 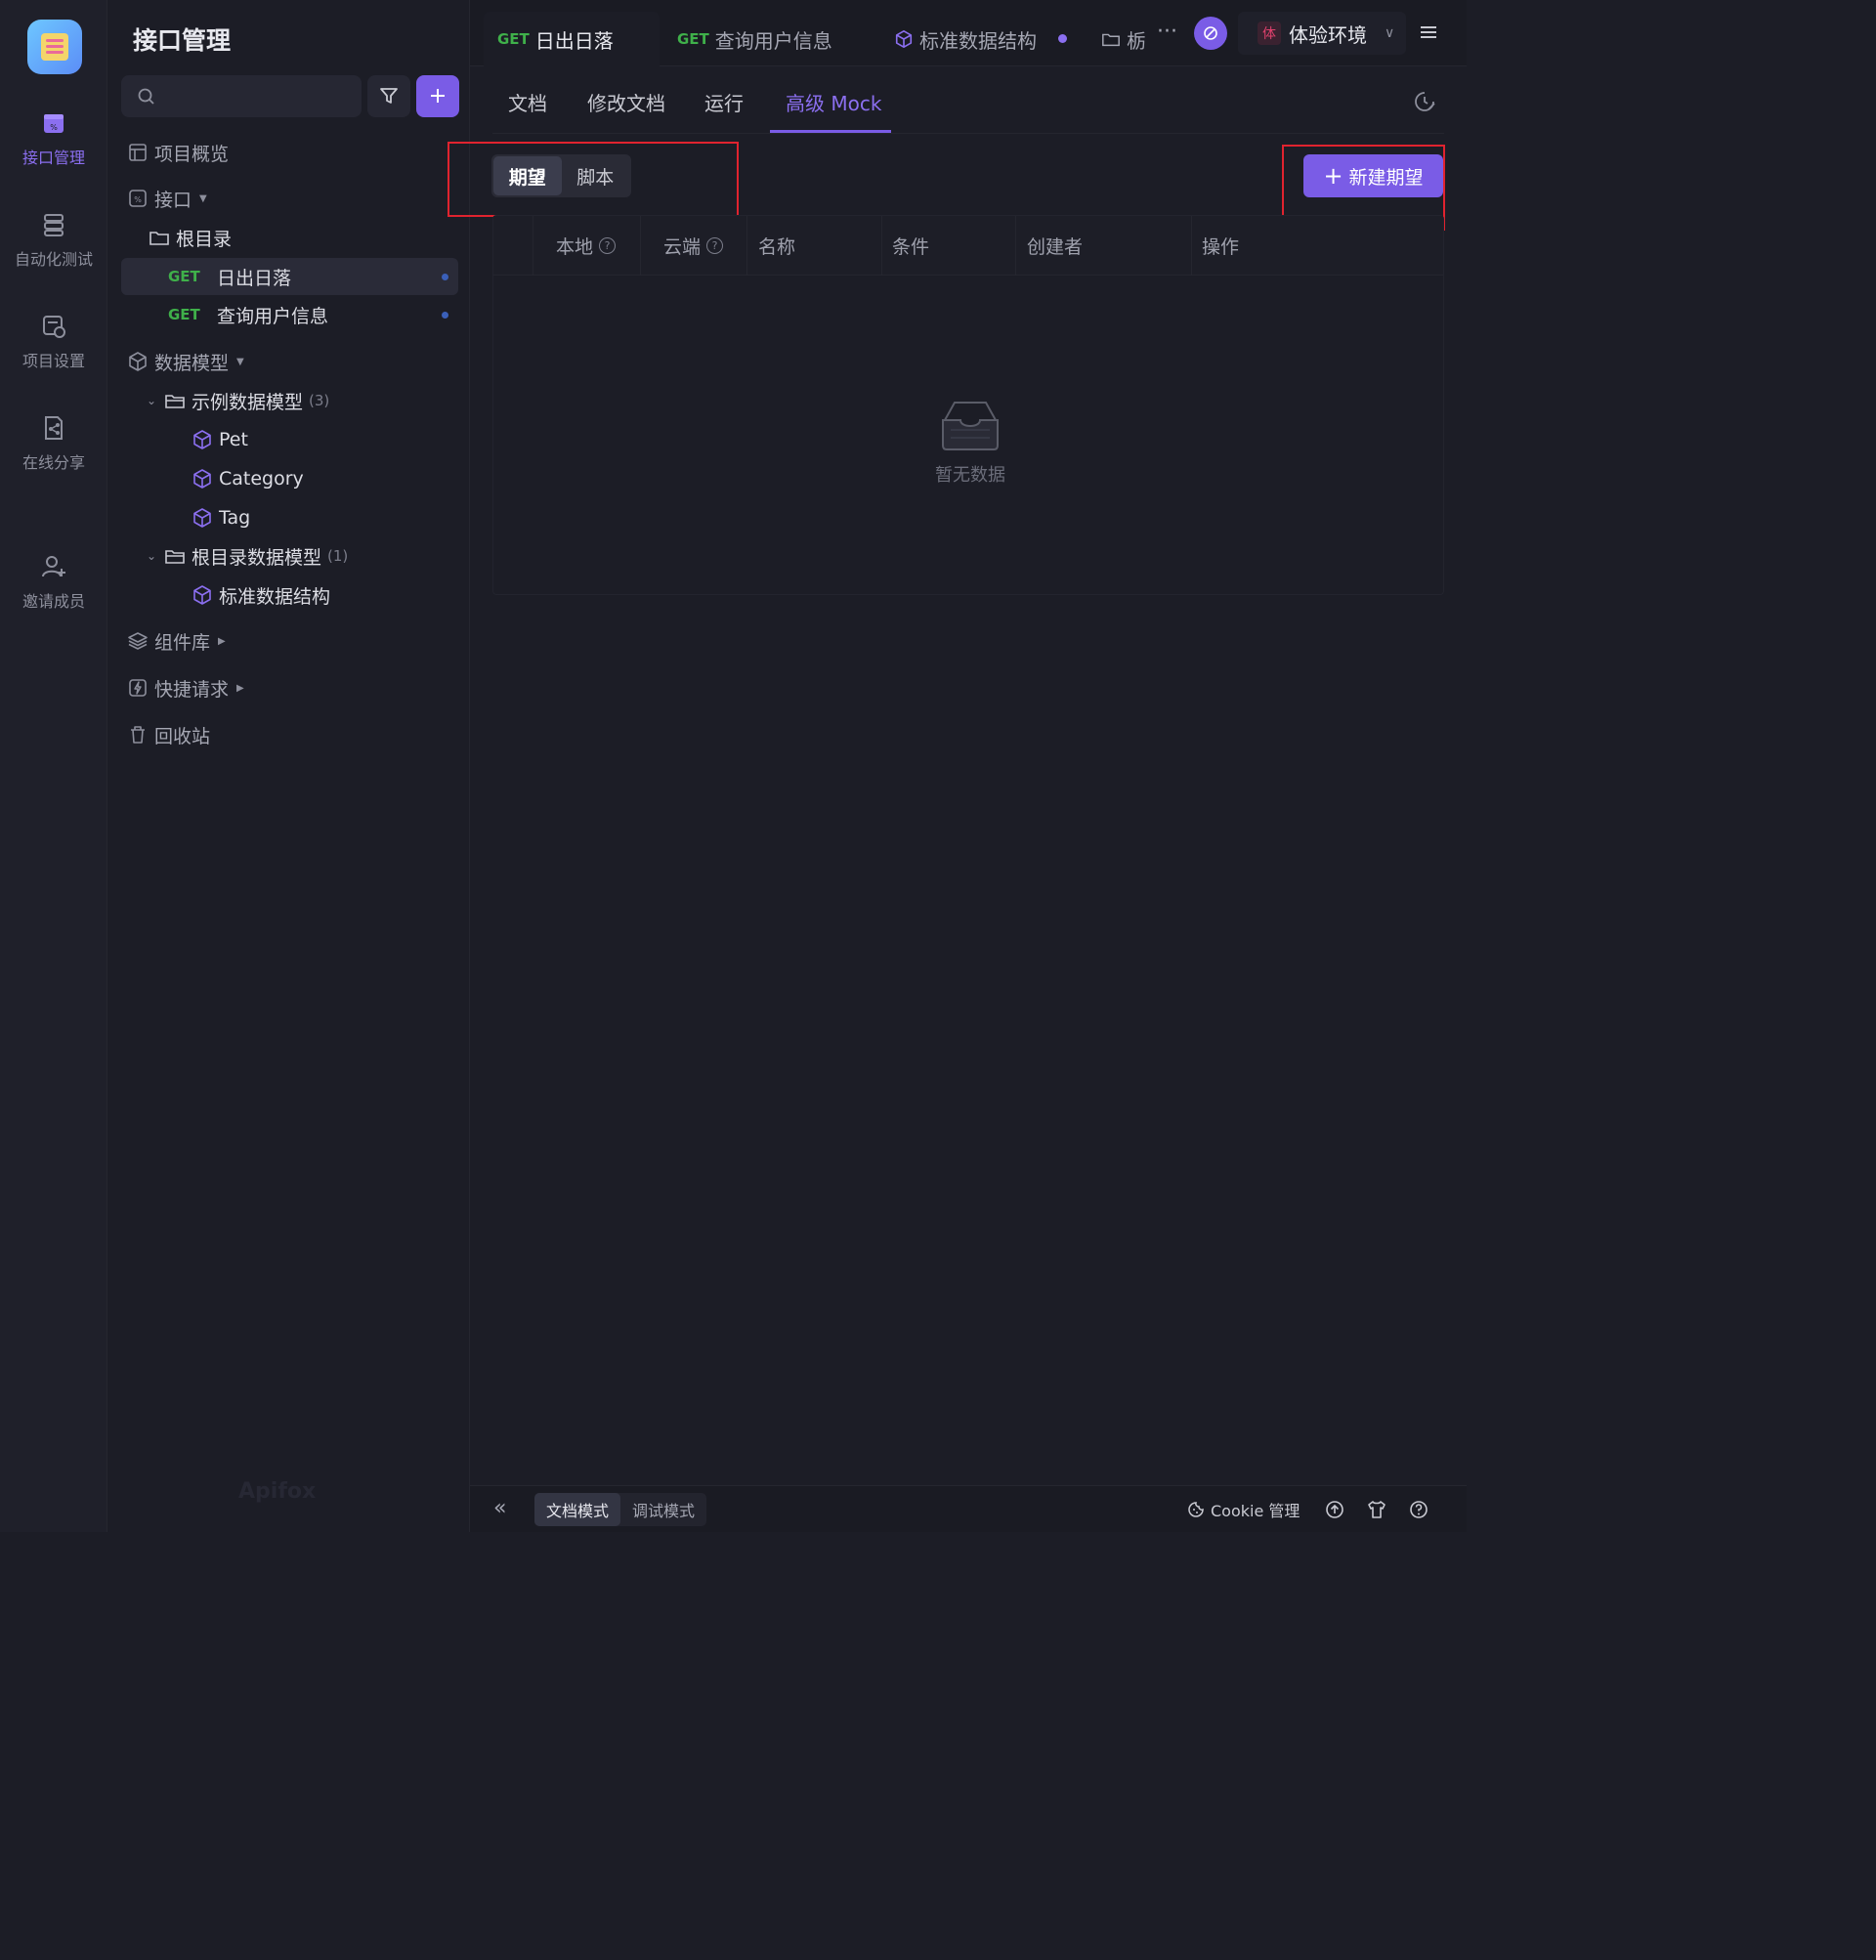 What do you see at coordinates (577, 1509) in the screenshot?
I see `mode-doc: 文档模式` at bounding box center [577, 1509].